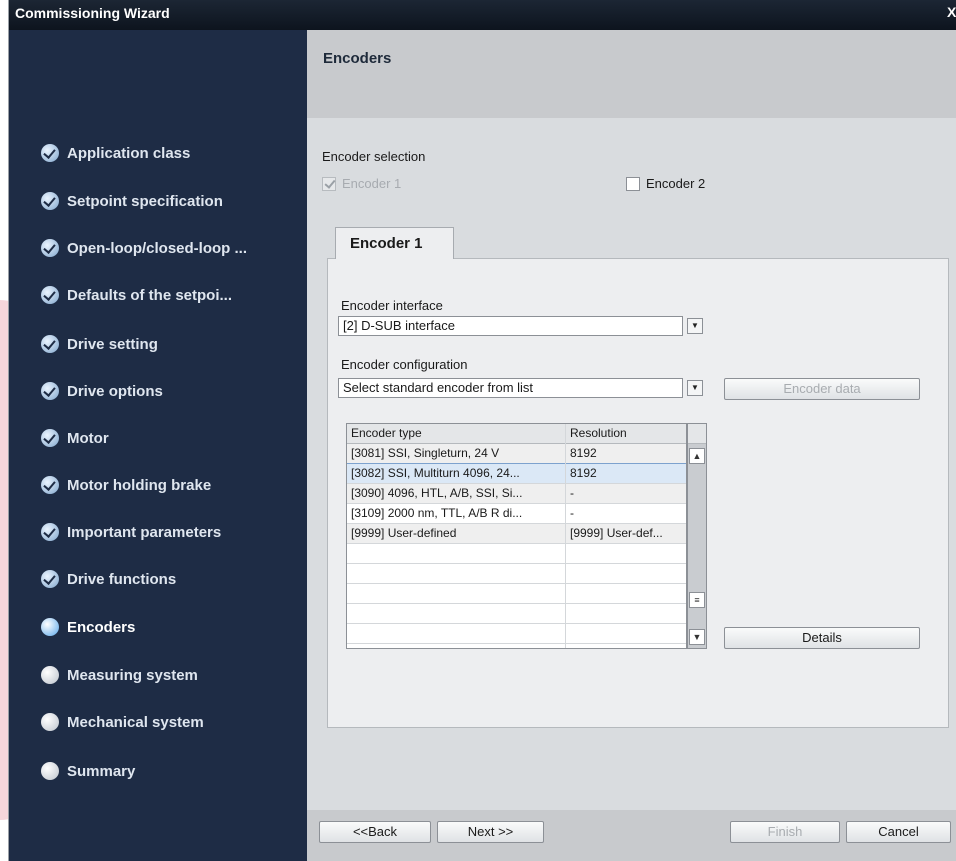  What do you see at coordinates (565, 536) in the screenshot?
I see `column-divider` at bounding box center [565, 536].